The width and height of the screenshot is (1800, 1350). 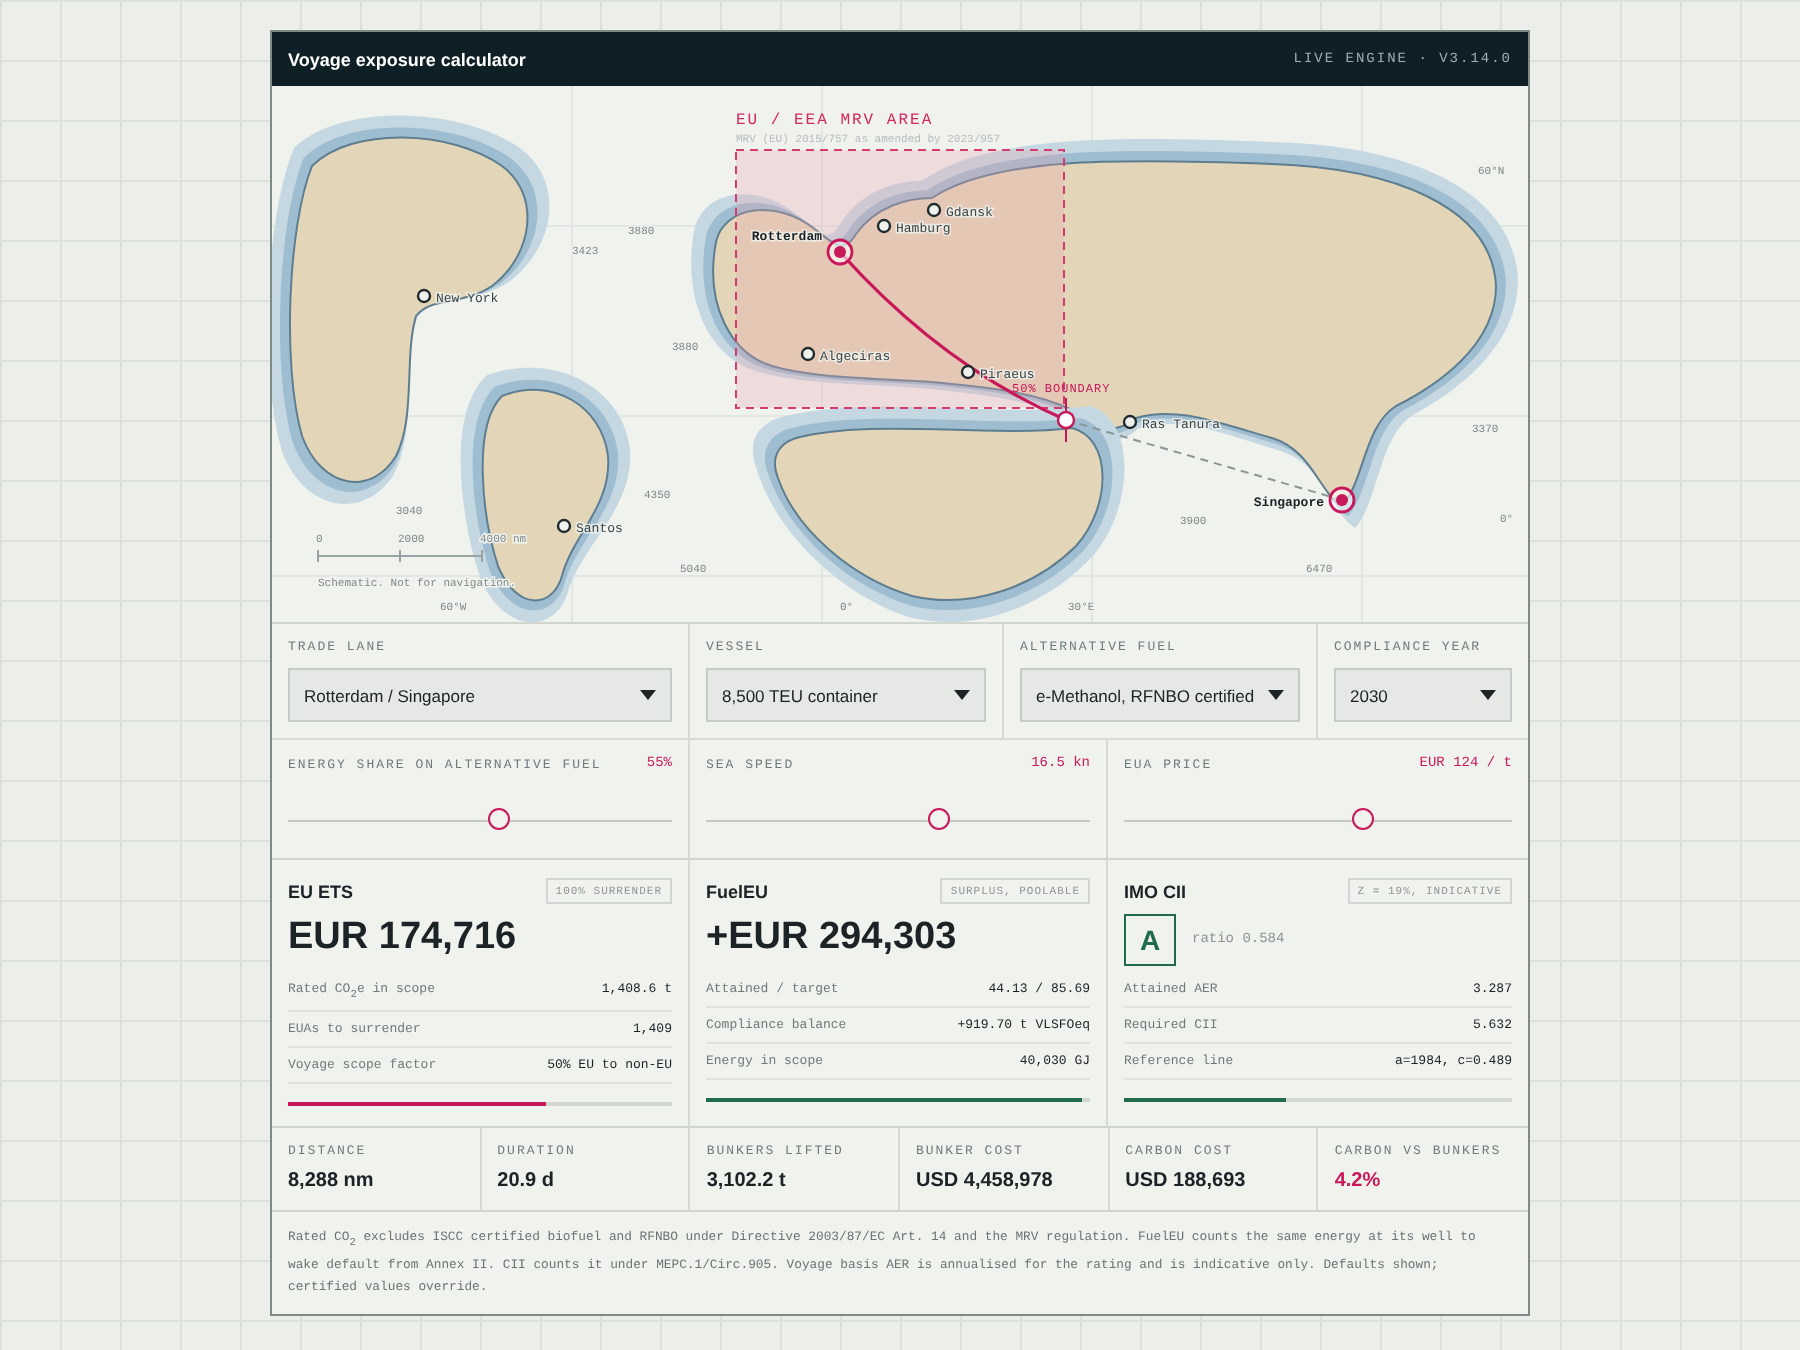 I want to click on card-title: FuelEU, so click(x=737, y=891).